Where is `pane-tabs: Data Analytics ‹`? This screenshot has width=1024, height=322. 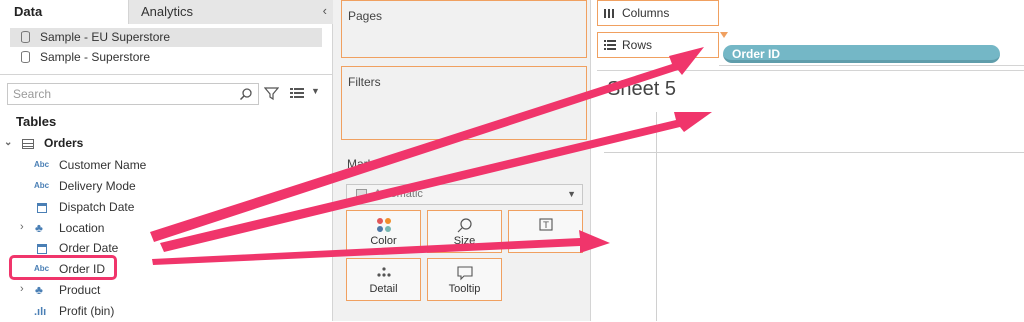
pane-tabs: Data Analytics ‹ is located at coordinates (166, 12).